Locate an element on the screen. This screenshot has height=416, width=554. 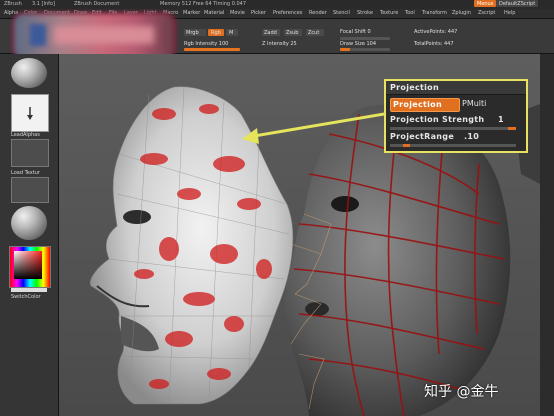
menu-movie: Movie is located at coordinates (237, 13).